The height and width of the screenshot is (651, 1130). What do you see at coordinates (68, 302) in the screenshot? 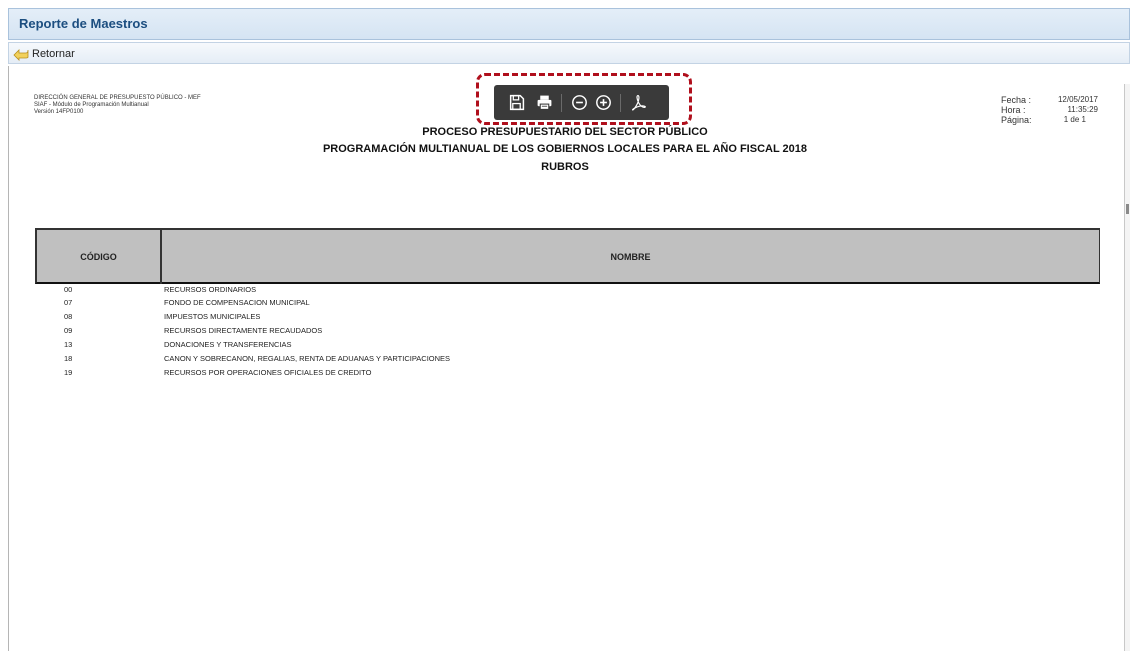
I see `row-code: 07` at bounding box center [68, 302].